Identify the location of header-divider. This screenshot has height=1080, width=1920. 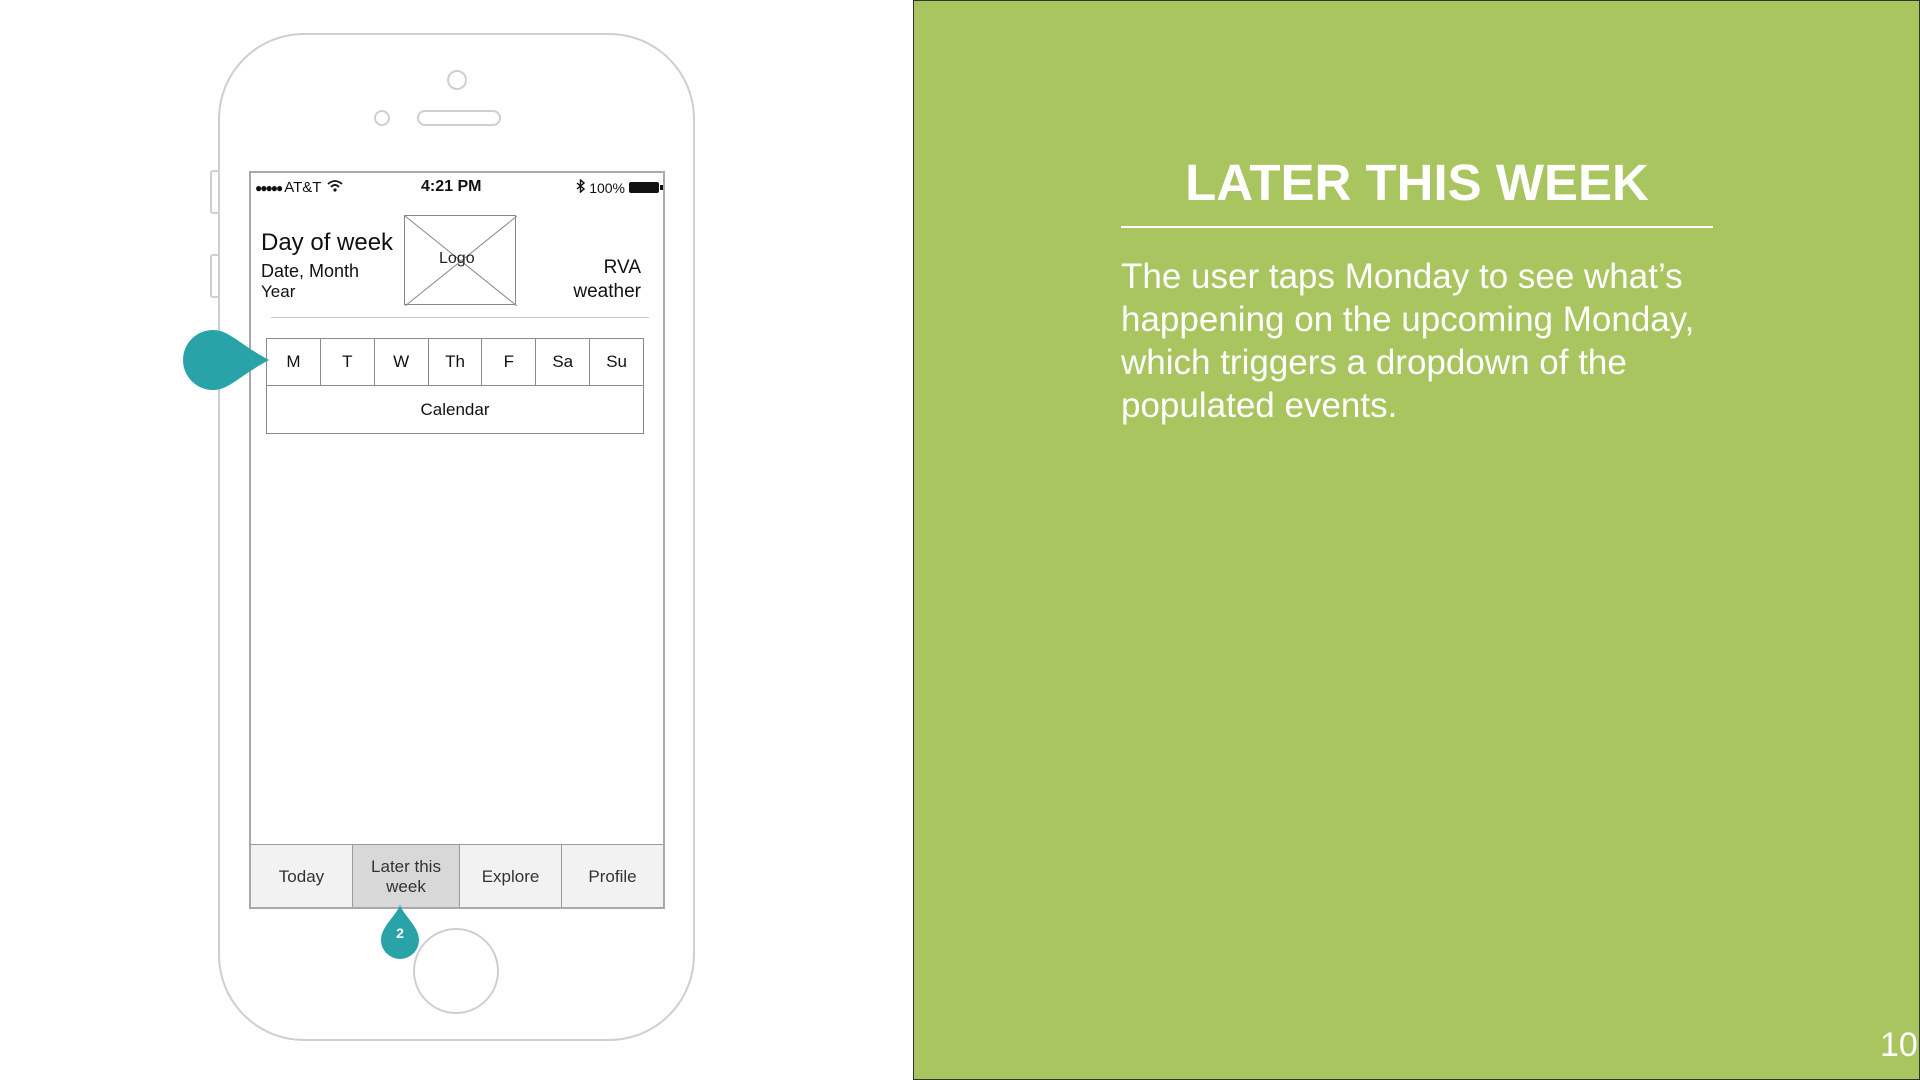
(460, 317).